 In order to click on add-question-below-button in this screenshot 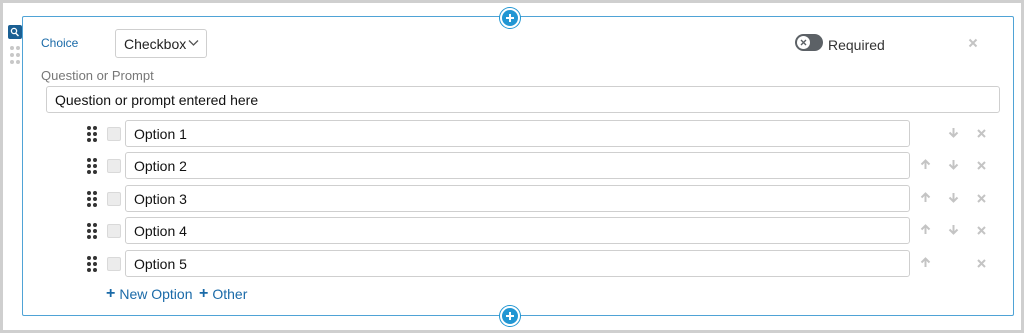, I will do `click(510, 316)`.